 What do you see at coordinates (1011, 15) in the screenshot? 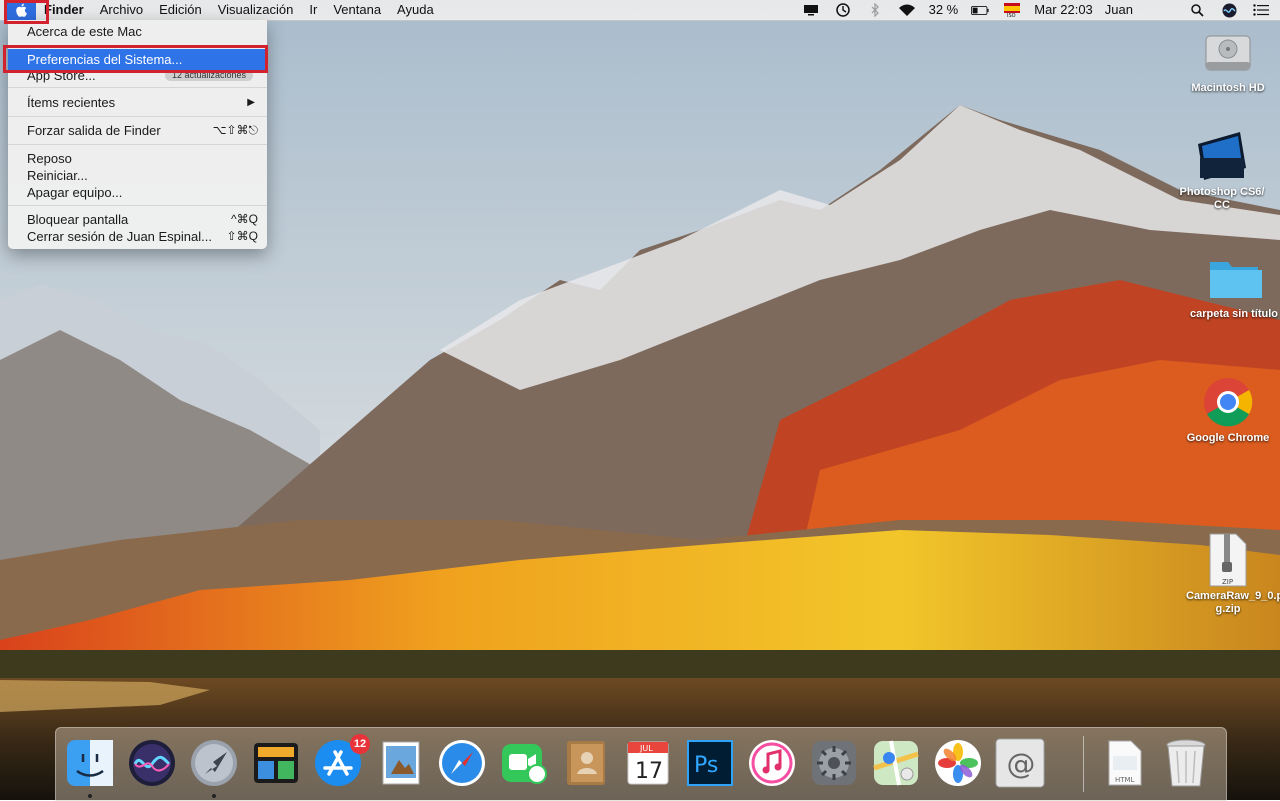
I see `svg-text: ISO` at bounding box center [1011, 15].